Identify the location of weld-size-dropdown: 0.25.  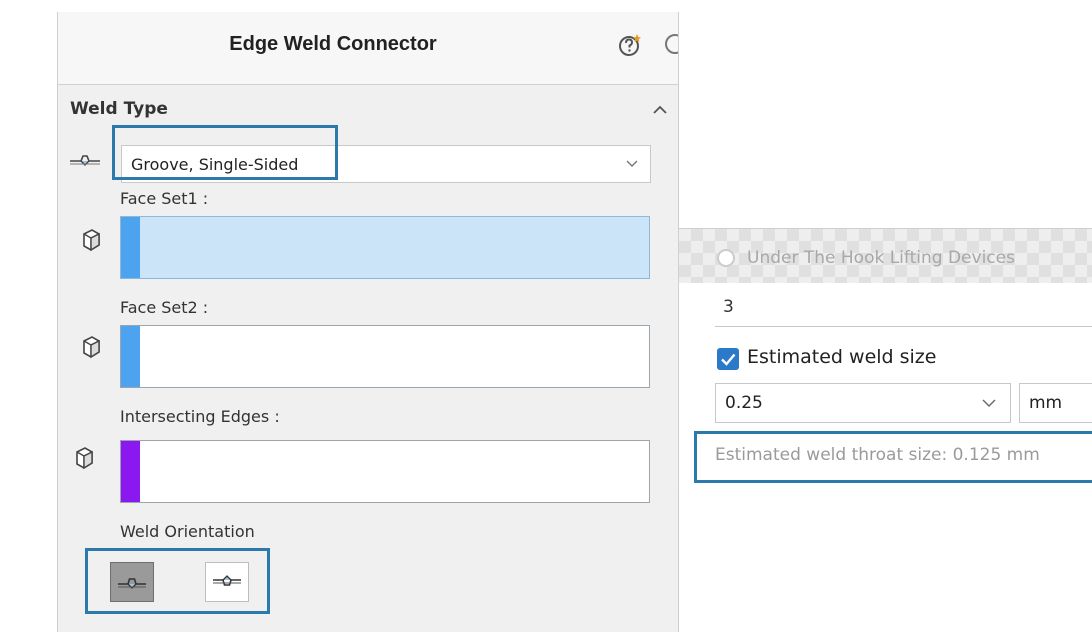
(863, 403).